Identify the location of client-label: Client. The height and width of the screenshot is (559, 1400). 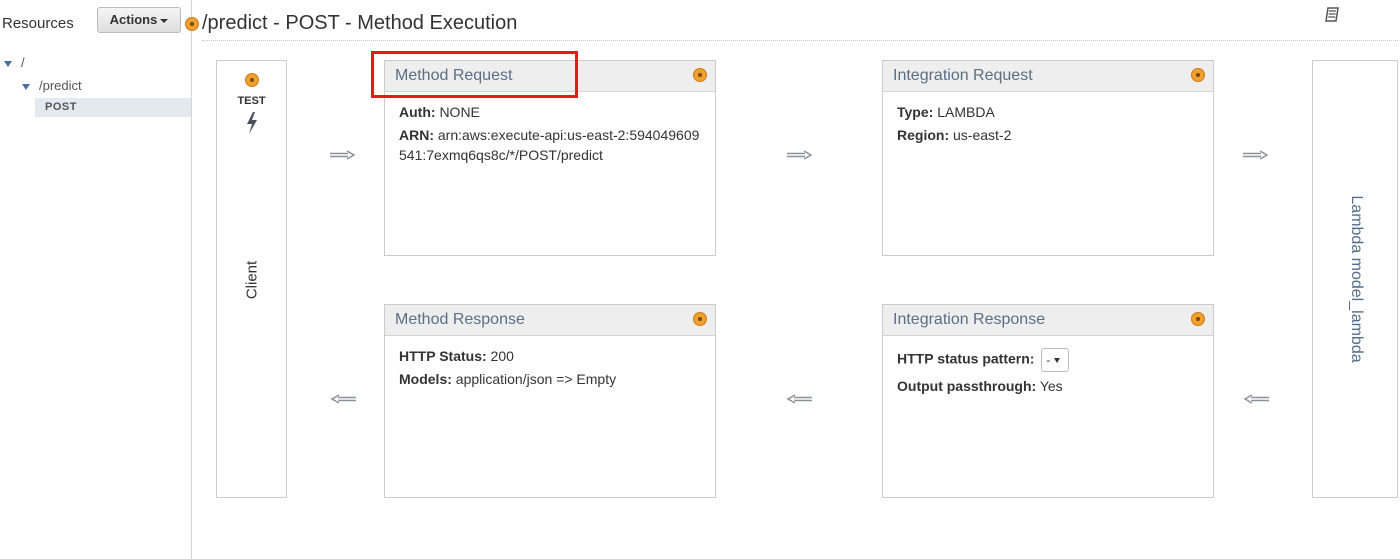
(252, 280).